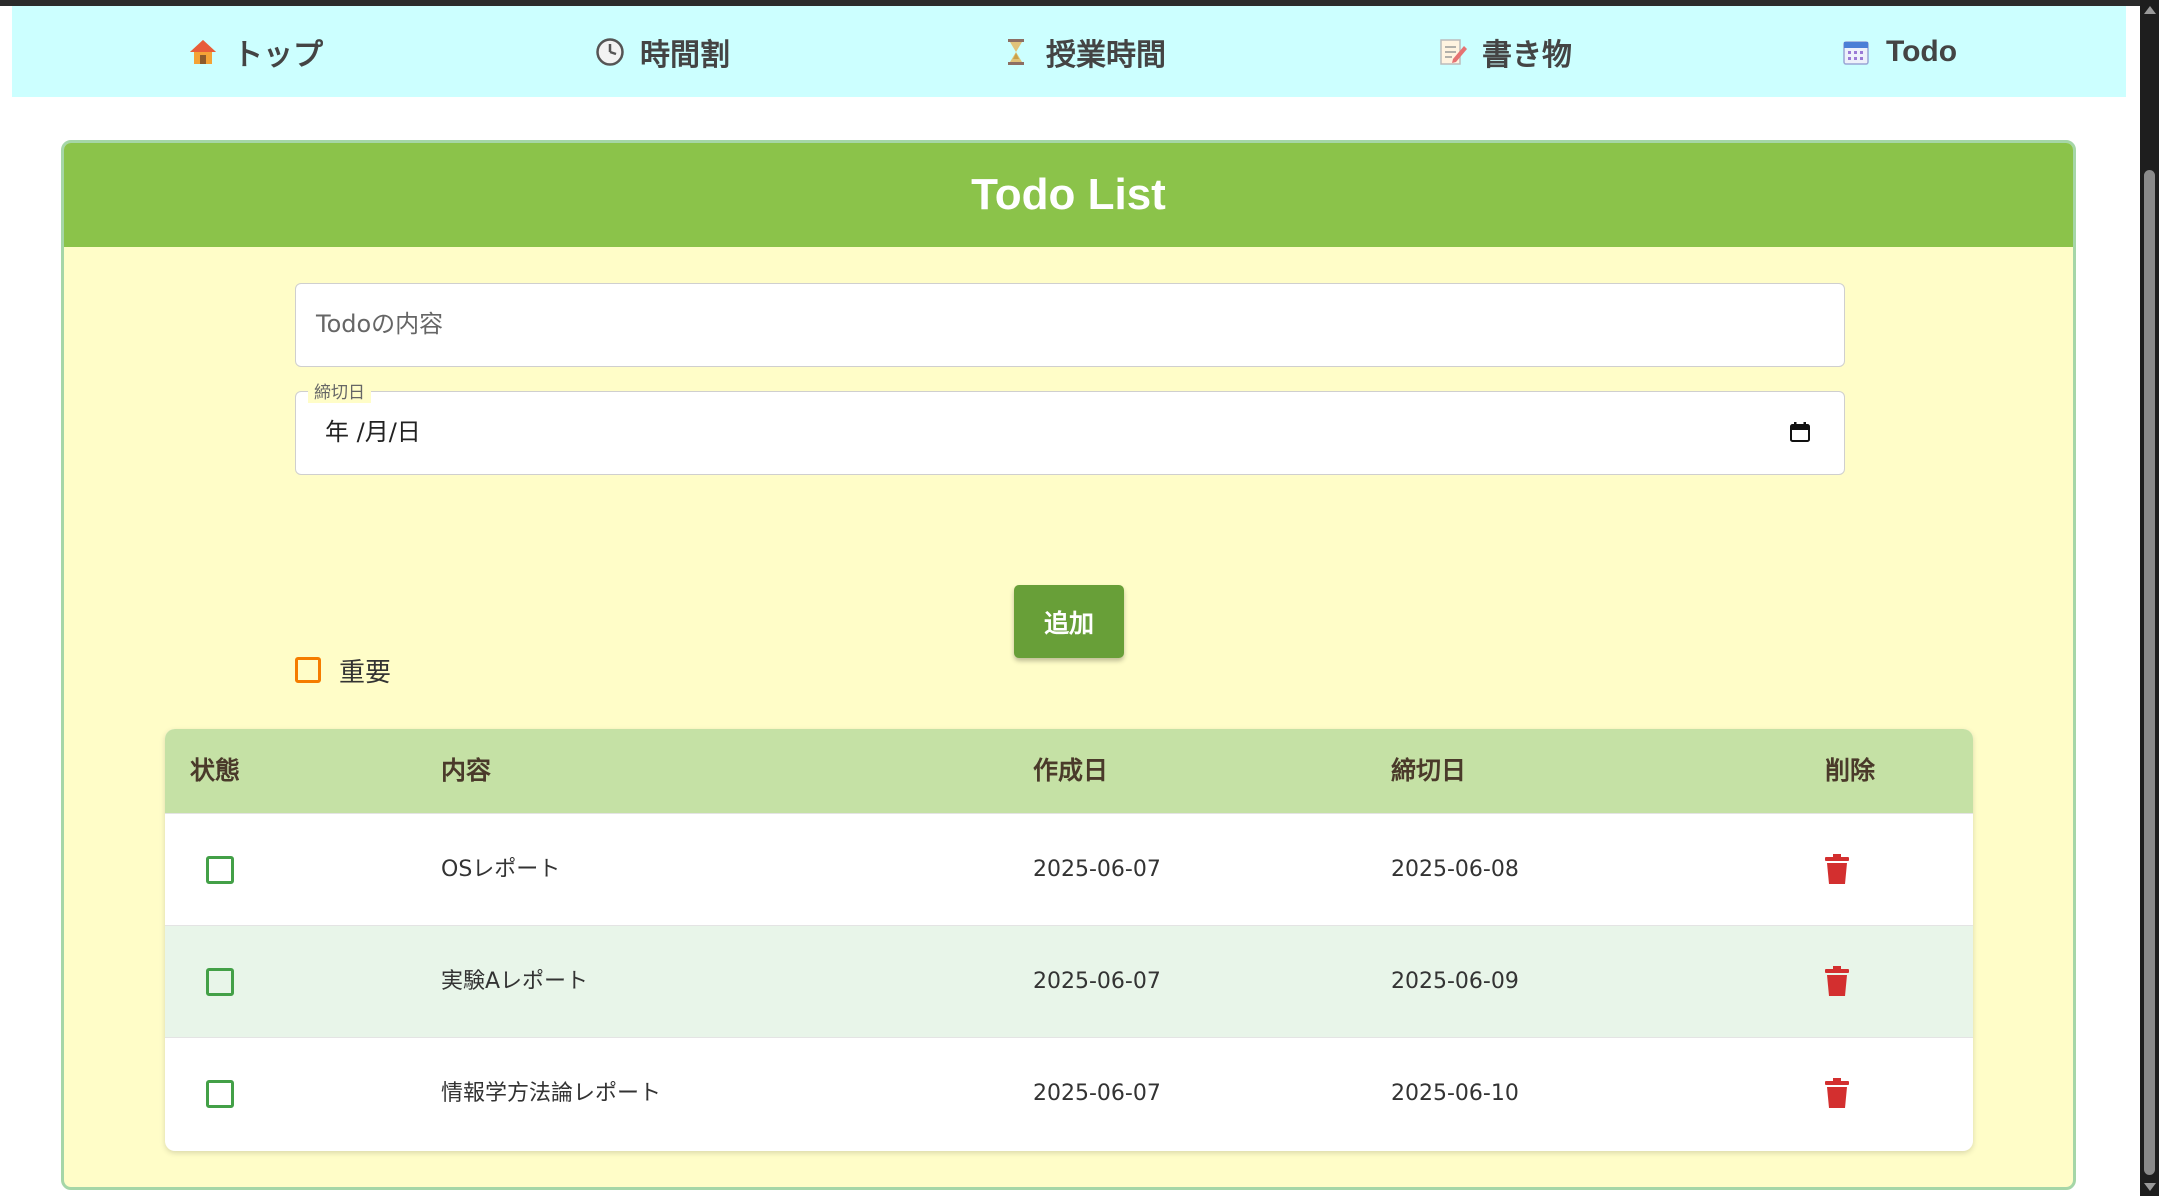  I want to click on table-row: OSレポート 2025-06-07 2025-06-08, so click(1069, 869).